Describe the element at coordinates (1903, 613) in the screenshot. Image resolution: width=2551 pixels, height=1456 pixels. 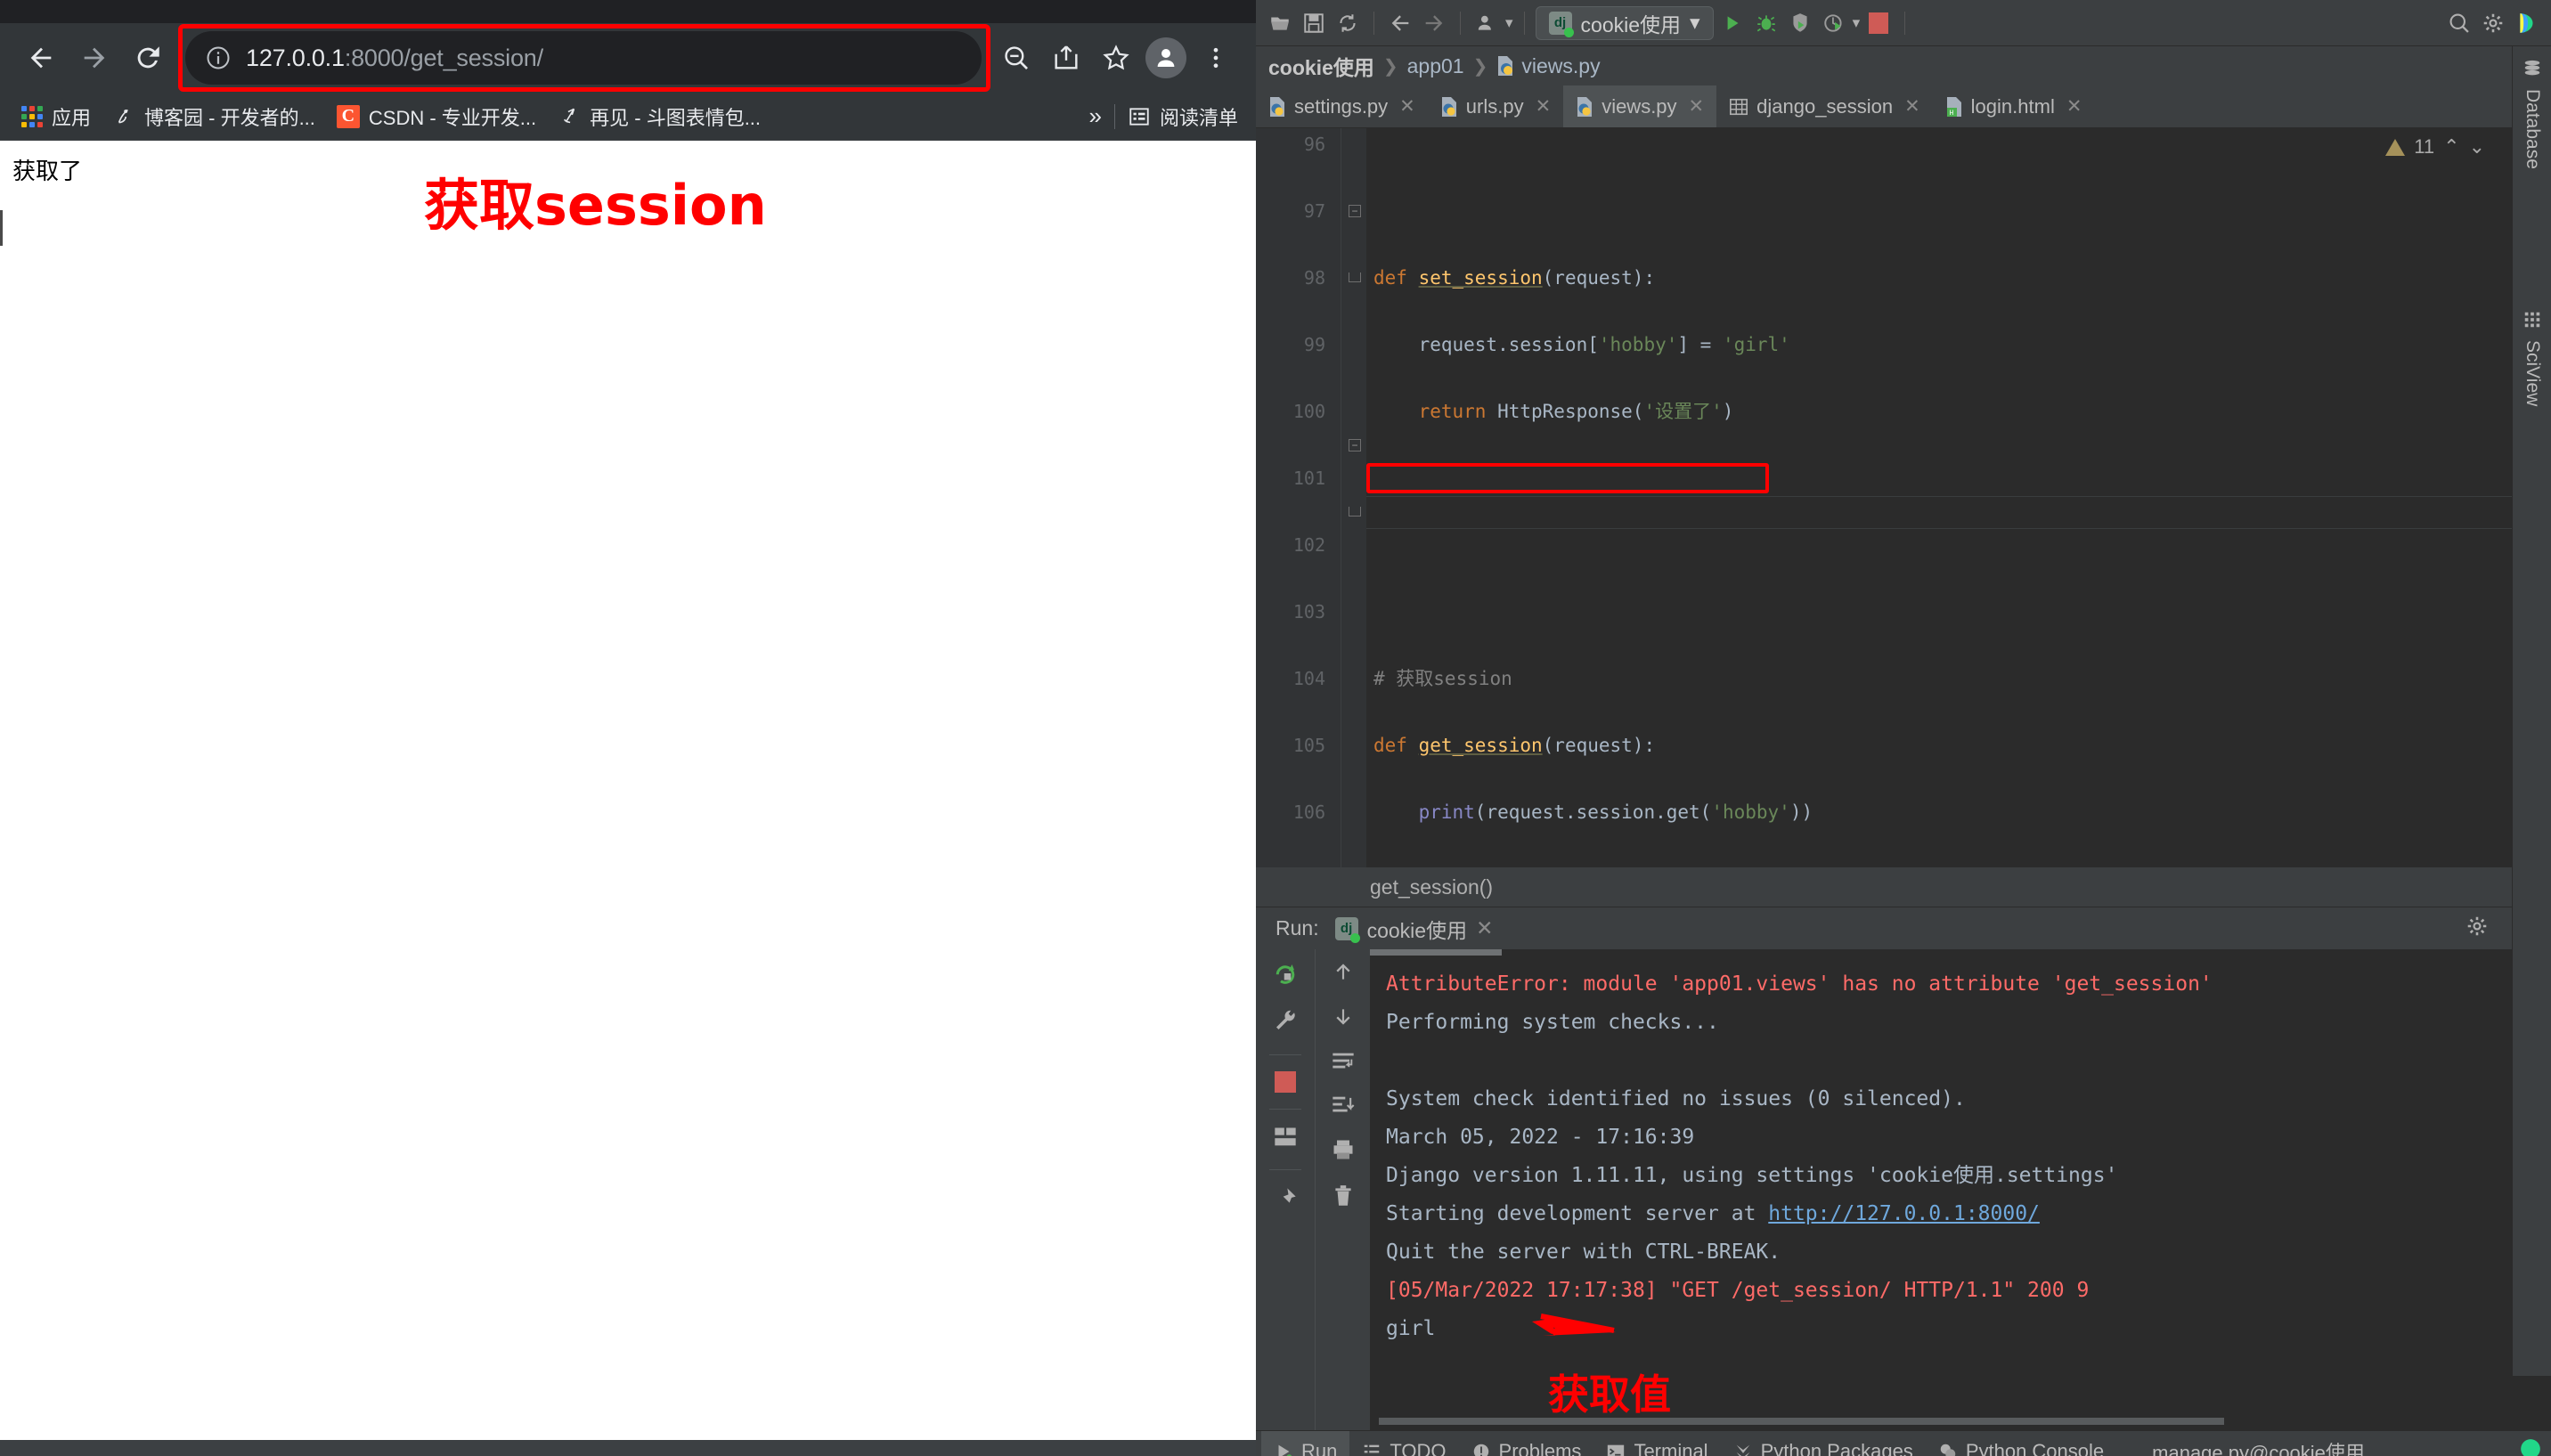
I see `code-line: 103` at that location.